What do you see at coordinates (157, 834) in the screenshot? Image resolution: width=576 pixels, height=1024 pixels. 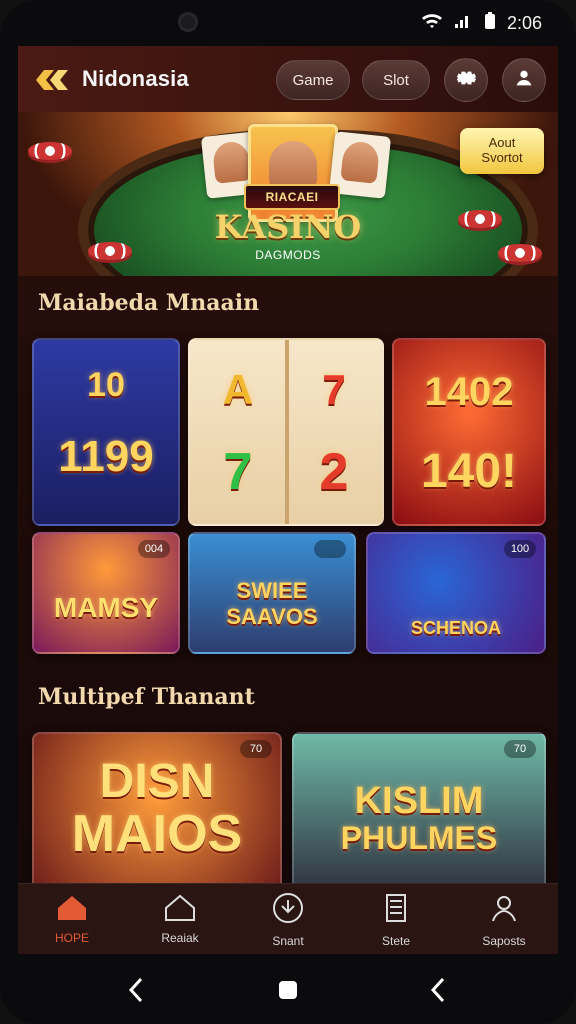 I see `tile-title-line2: MAIOS` at bounding box center [157, 834].